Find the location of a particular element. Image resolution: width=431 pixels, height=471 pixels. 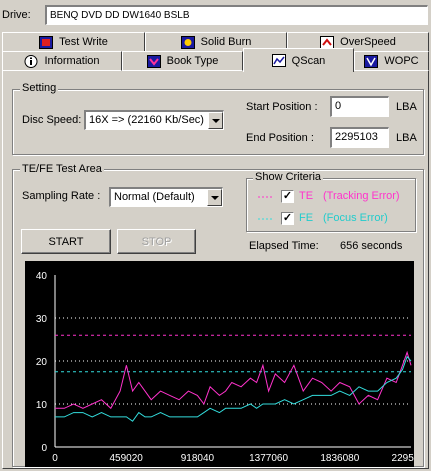

fe-description: (Focus Error) is located at coordinates (355, 218).